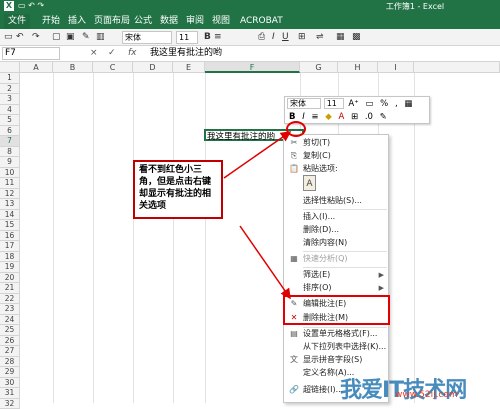 The image size is (500, 409). Describe the element at coordinates (10, 131) in the screenshot. I see `row-header-6: 6` at that location.